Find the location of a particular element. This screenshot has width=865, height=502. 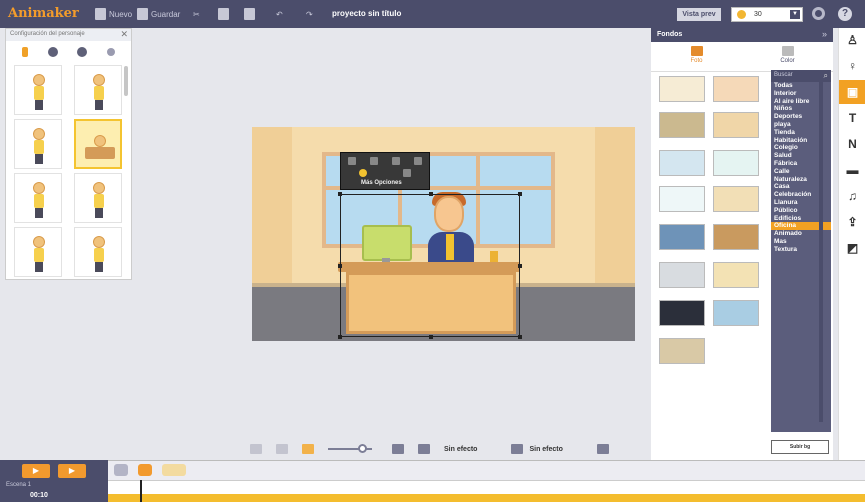

cut-icon: ✂ is located at coordinates (196, 14).